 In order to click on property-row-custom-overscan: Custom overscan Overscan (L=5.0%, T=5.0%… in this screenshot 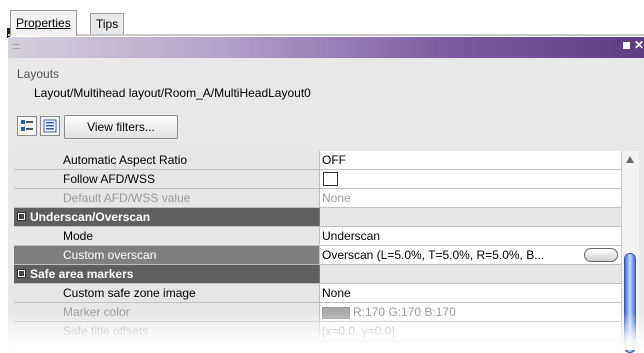, I will do `click(317, 255)`.